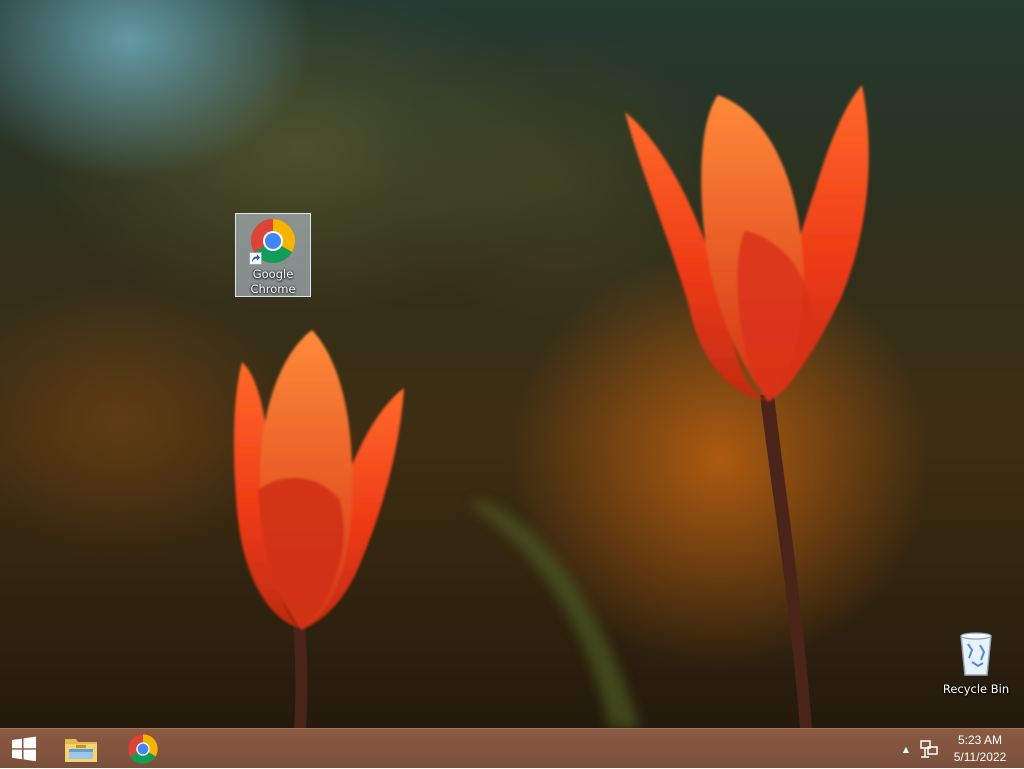 The width and height of the screenshot is (1024, 769). I want to click on show-hidden-icons-chevron-icon: ▲, so click(906, 749).